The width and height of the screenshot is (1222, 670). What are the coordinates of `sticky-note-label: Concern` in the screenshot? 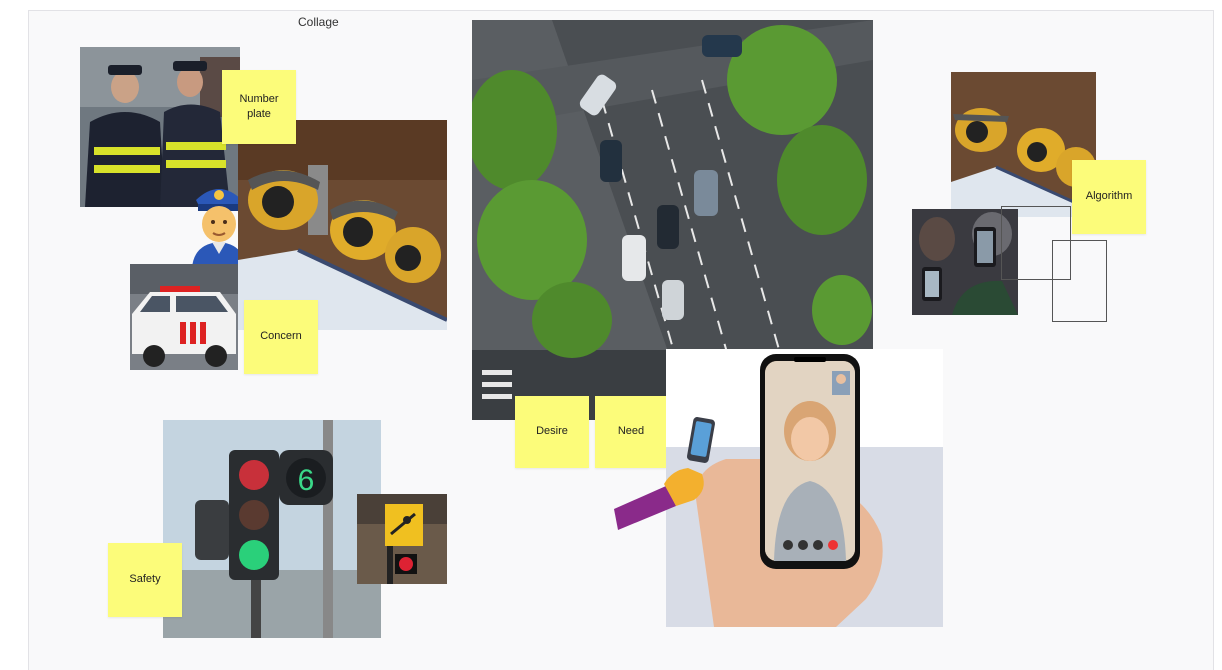 It's located at (281, 336).